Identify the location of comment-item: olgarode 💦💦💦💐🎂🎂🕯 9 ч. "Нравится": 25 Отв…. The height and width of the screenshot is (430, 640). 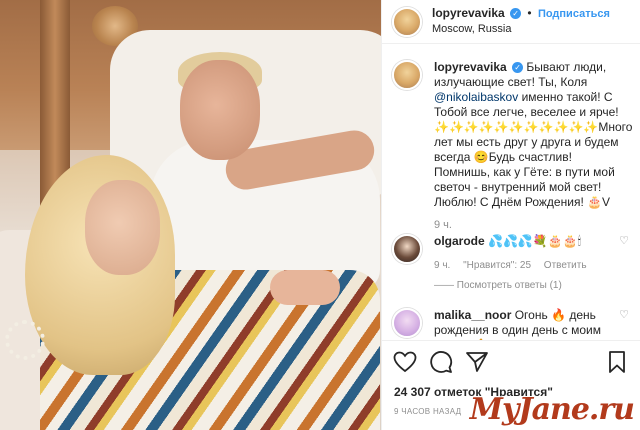
(514, 253).